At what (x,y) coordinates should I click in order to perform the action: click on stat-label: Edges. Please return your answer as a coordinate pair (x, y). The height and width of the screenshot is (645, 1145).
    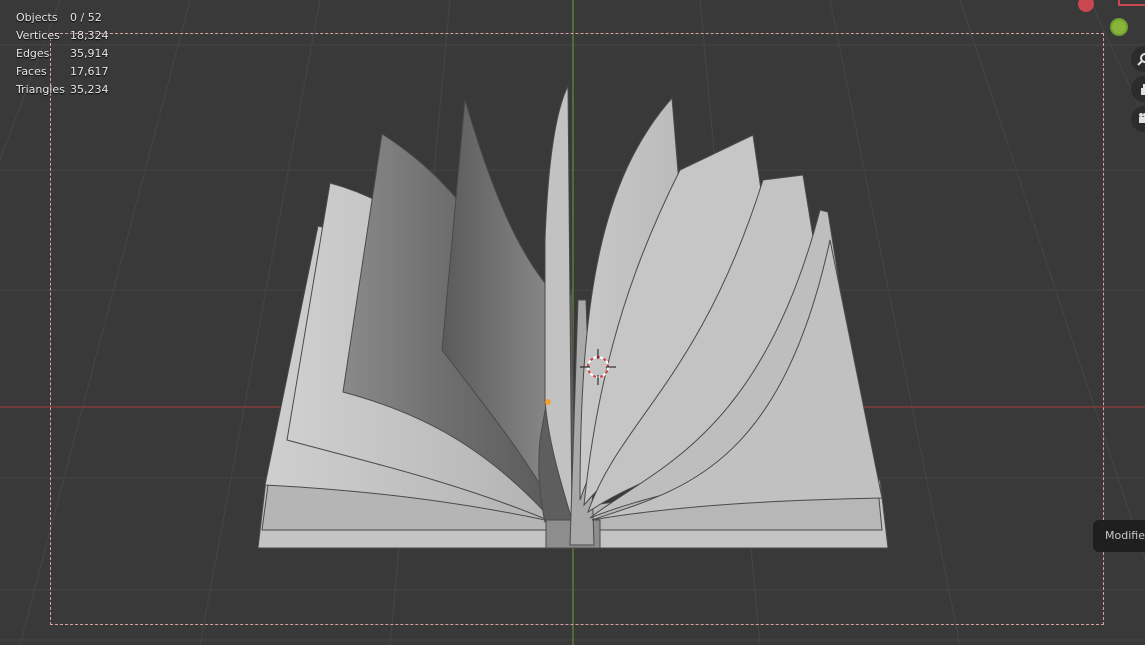
    Looking at the image, I should click on (33, 53).